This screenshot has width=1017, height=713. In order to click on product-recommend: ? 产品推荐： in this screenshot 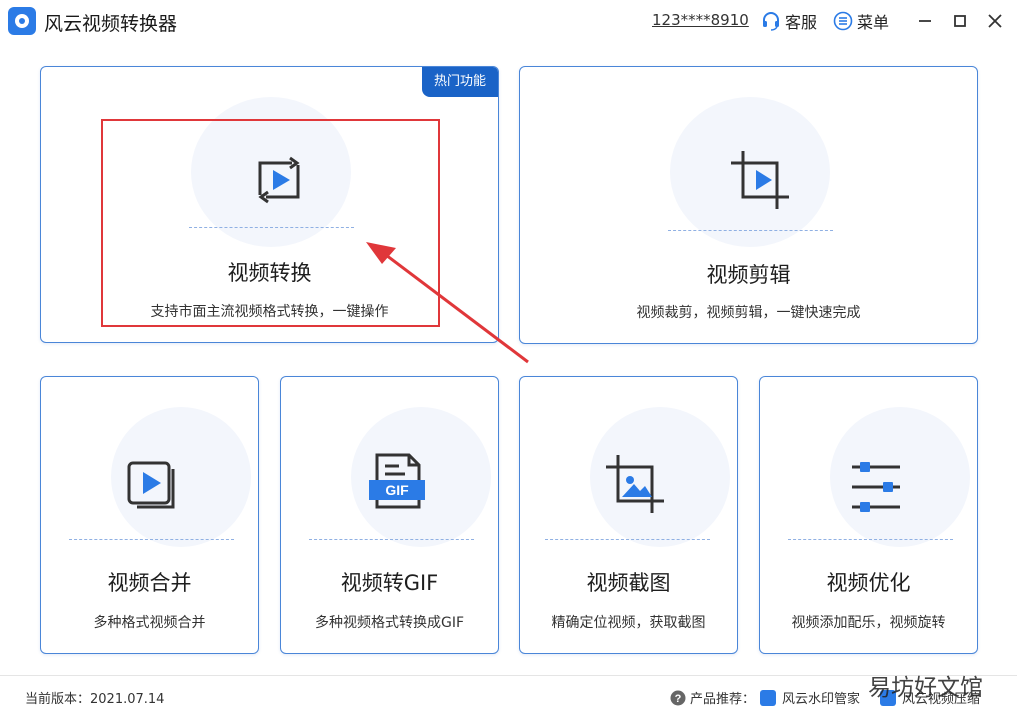, I will do `click(712, 697)`.